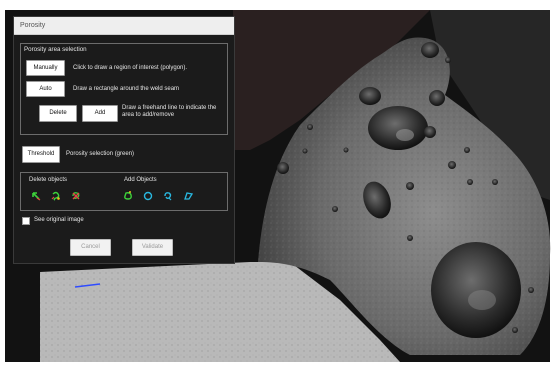 The image size is (555, 365). I want to click on threshold-description: Porosity selection (green), so click(100, 154).